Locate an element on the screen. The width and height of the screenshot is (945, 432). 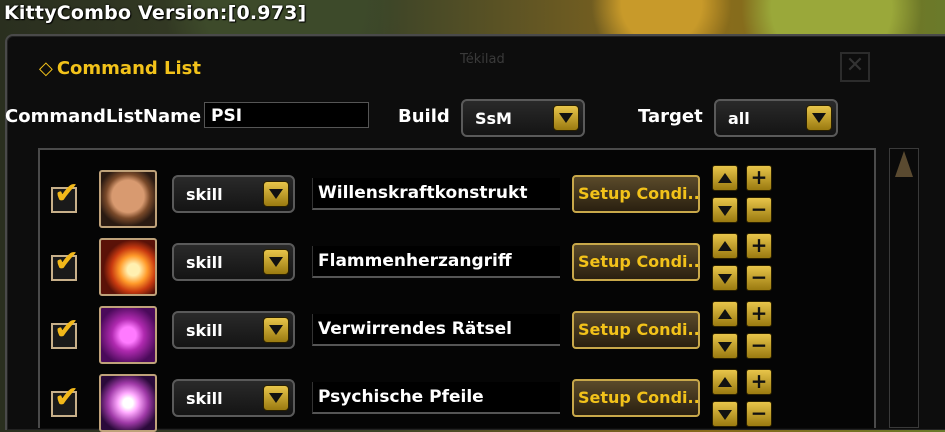
raetsel-skill-icon is located at coordinates (128, 335).